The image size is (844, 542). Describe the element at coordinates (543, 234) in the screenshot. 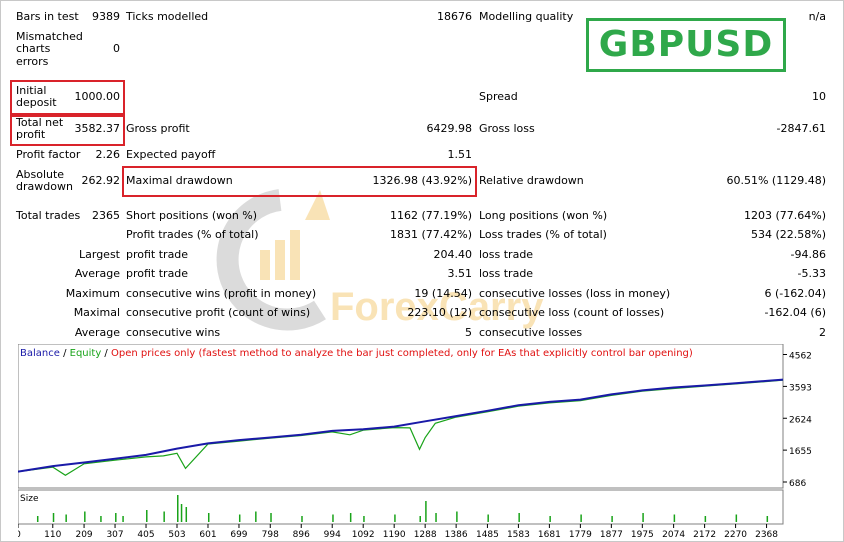

I see `lt-label: Loss trades (% of total)` at that location.